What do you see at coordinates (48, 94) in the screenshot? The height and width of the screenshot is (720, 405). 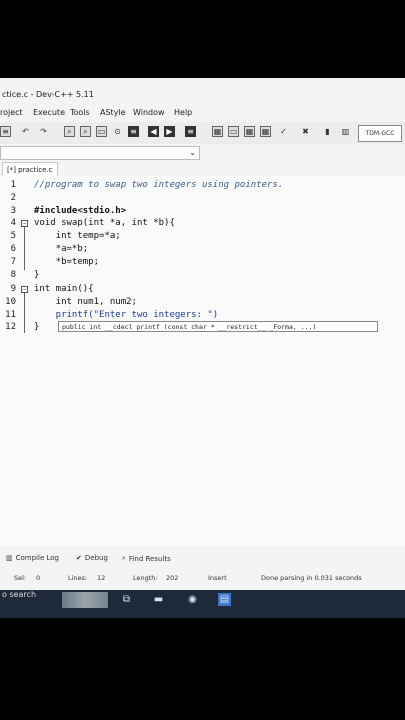 I see `window-title: ctice.c - Dev-C++ 5.11` at bounding box center [48, 94].